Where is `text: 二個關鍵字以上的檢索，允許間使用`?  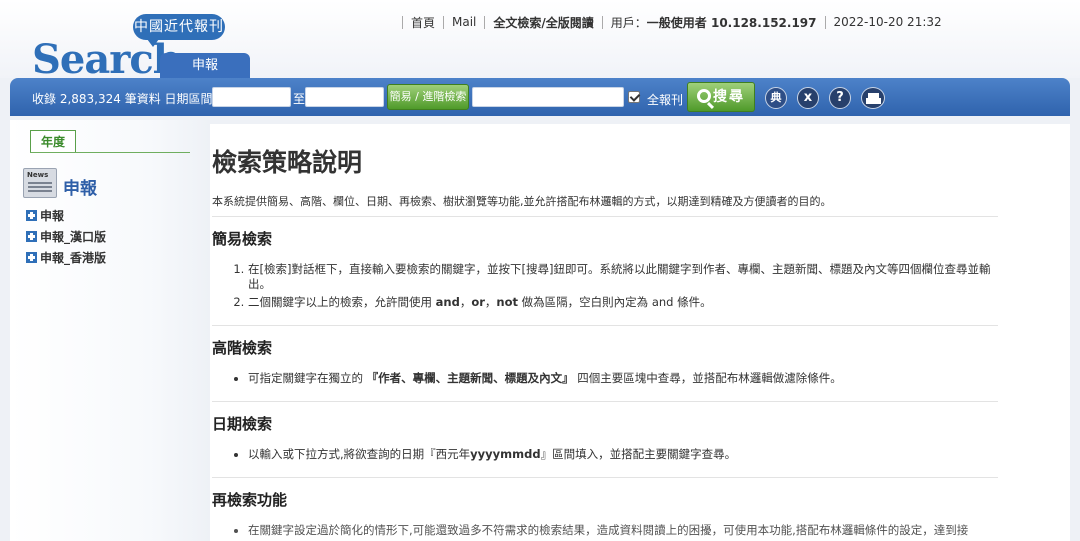 text: 二個關鍵字以上的檢索，允許間使用 is located at coordinates (342, 302).